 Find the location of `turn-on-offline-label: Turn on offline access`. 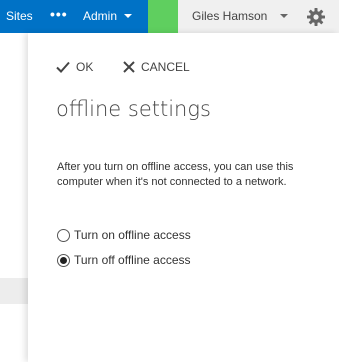

turn-on-offline-label: Turn on offline access is located at coordinates (132, 235).